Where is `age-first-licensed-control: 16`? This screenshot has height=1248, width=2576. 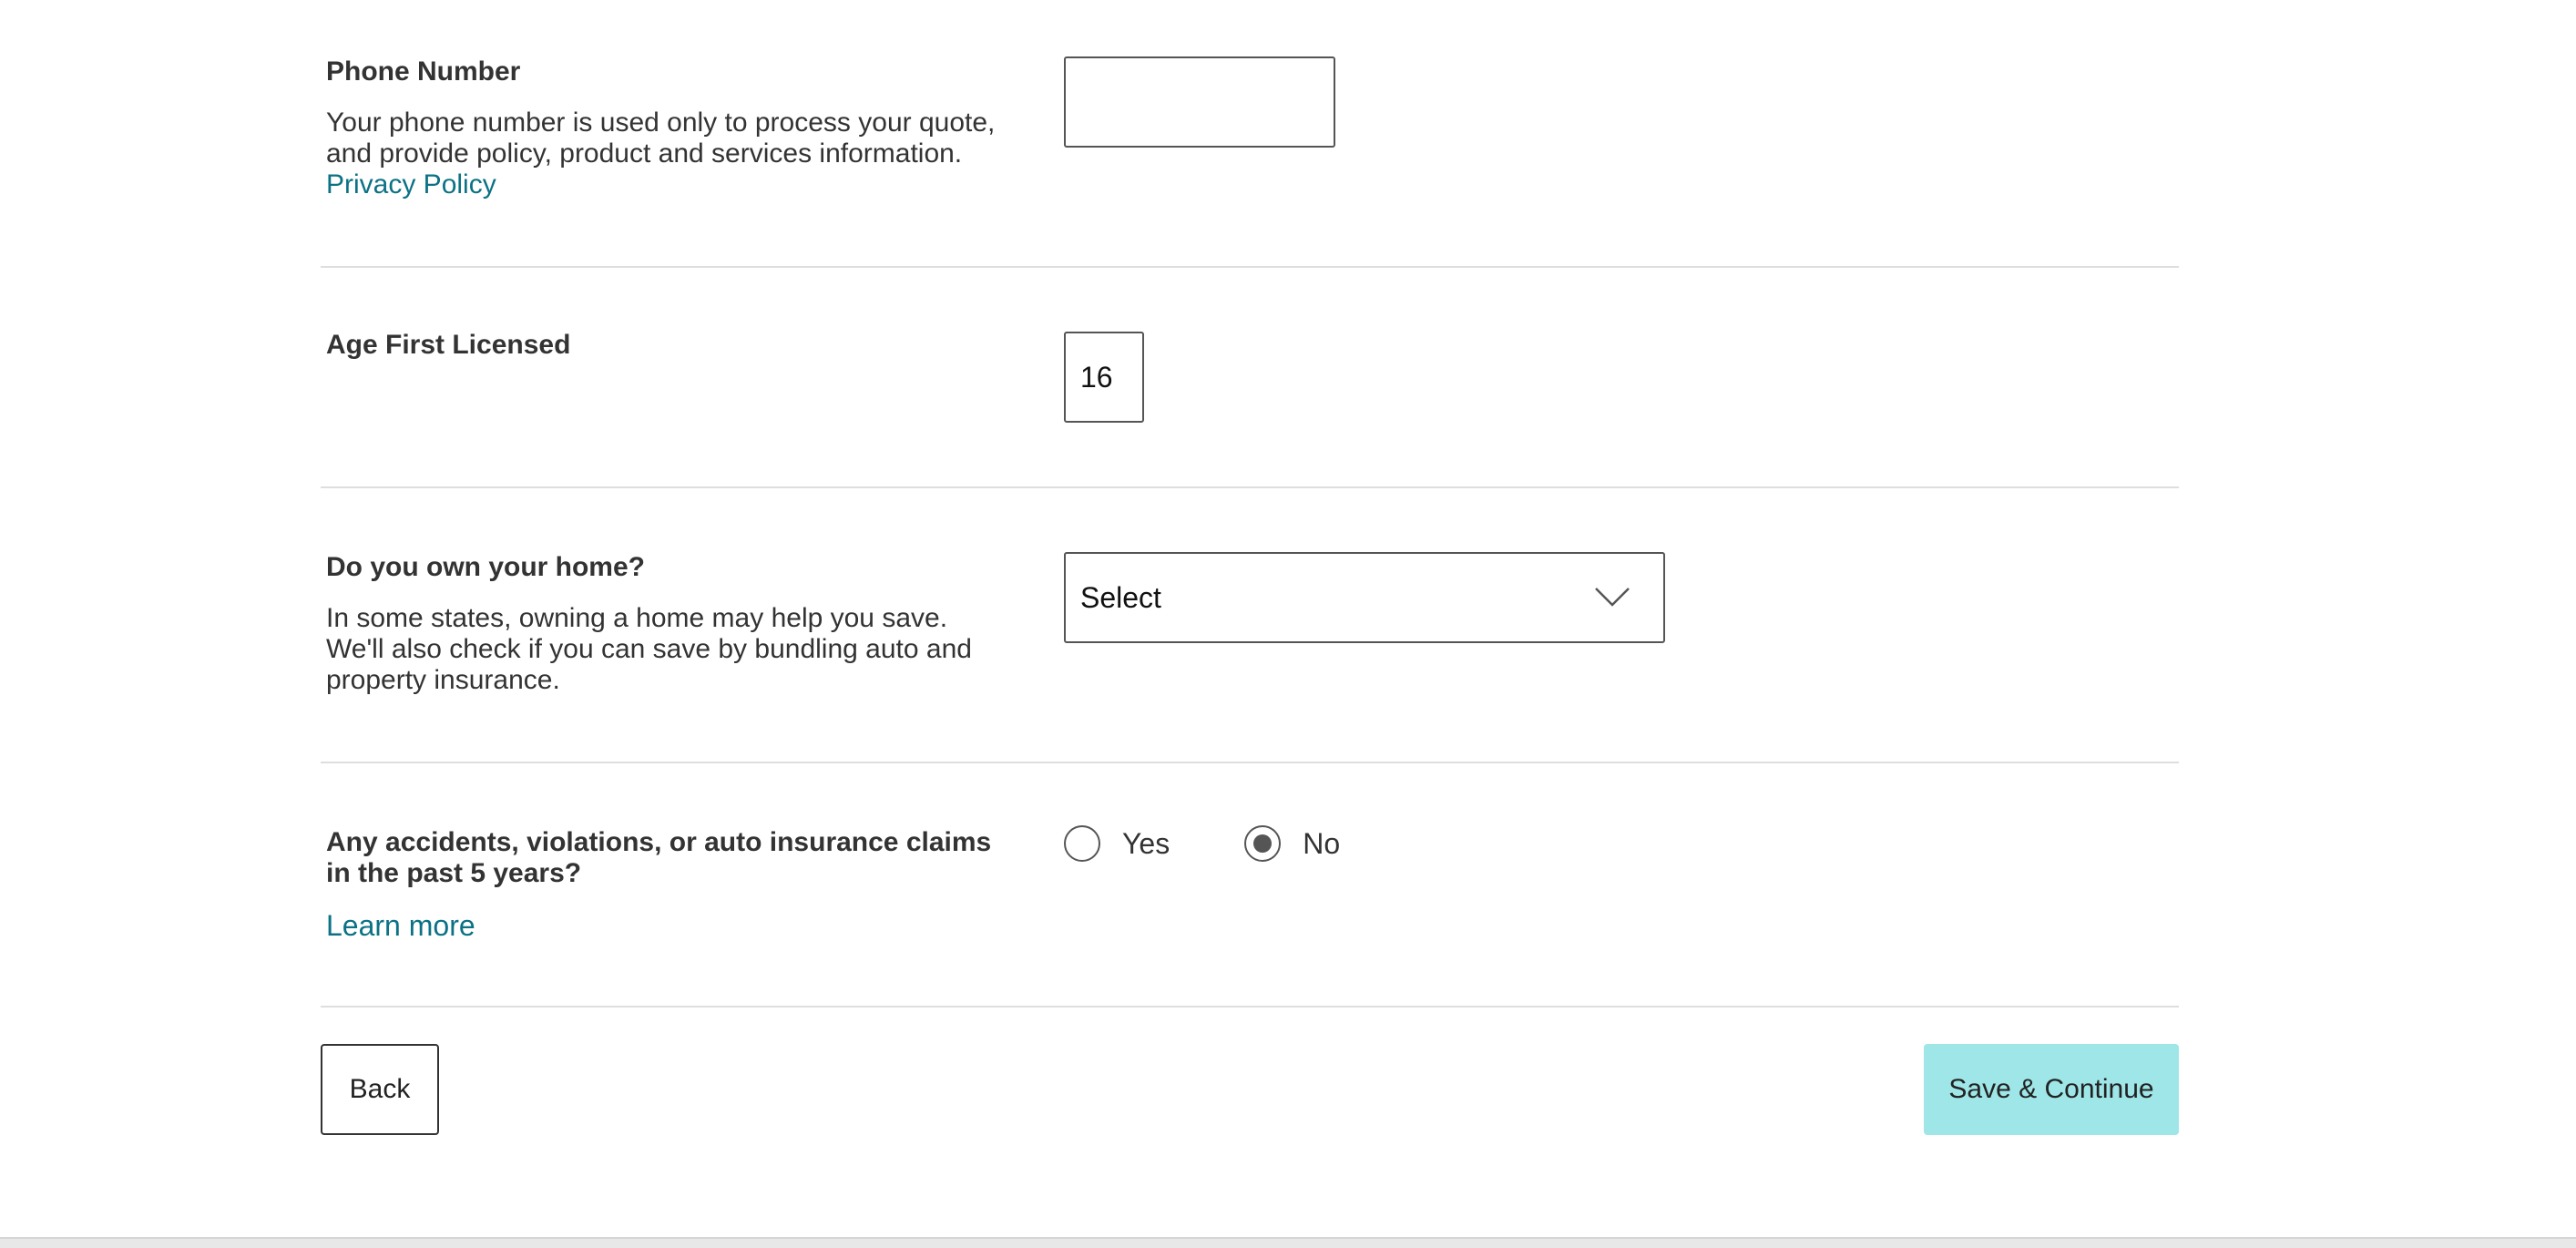
age-first-licensed-control: 16 is located at coordinates (1104, 377).